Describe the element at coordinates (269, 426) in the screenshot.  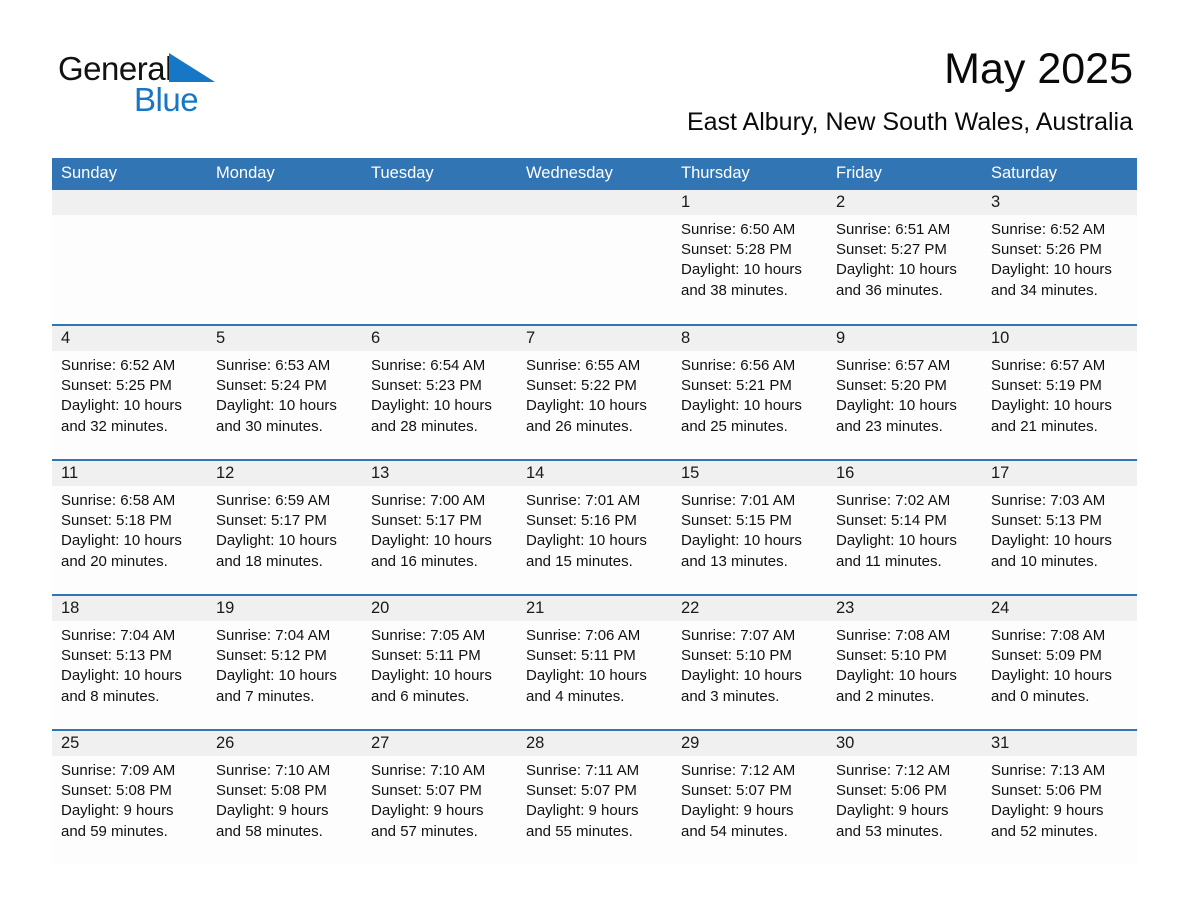
I see `daylight-text-line2: and 30 minutes.` at that location.